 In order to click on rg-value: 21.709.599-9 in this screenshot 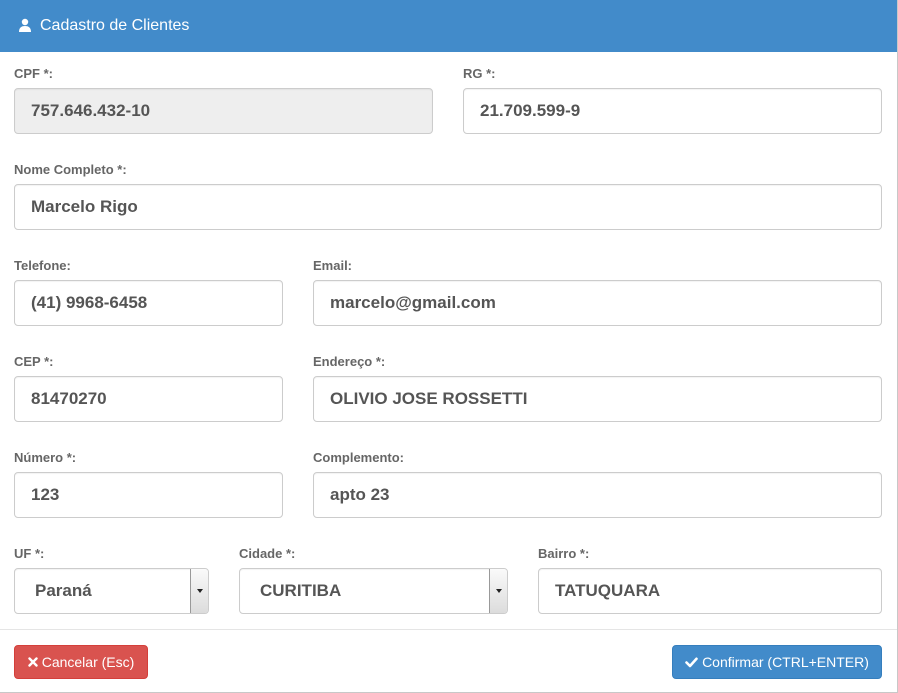, I will do `click(530, 110)`.